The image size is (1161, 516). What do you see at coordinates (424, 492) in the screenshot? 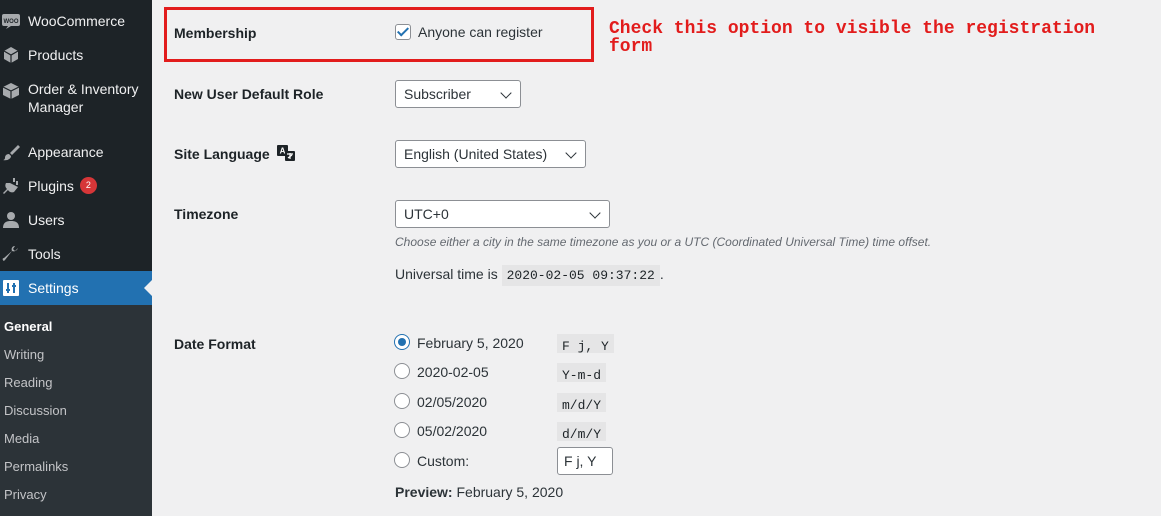
I see `preview-label: Preview:` at bounding box center [424, 492].